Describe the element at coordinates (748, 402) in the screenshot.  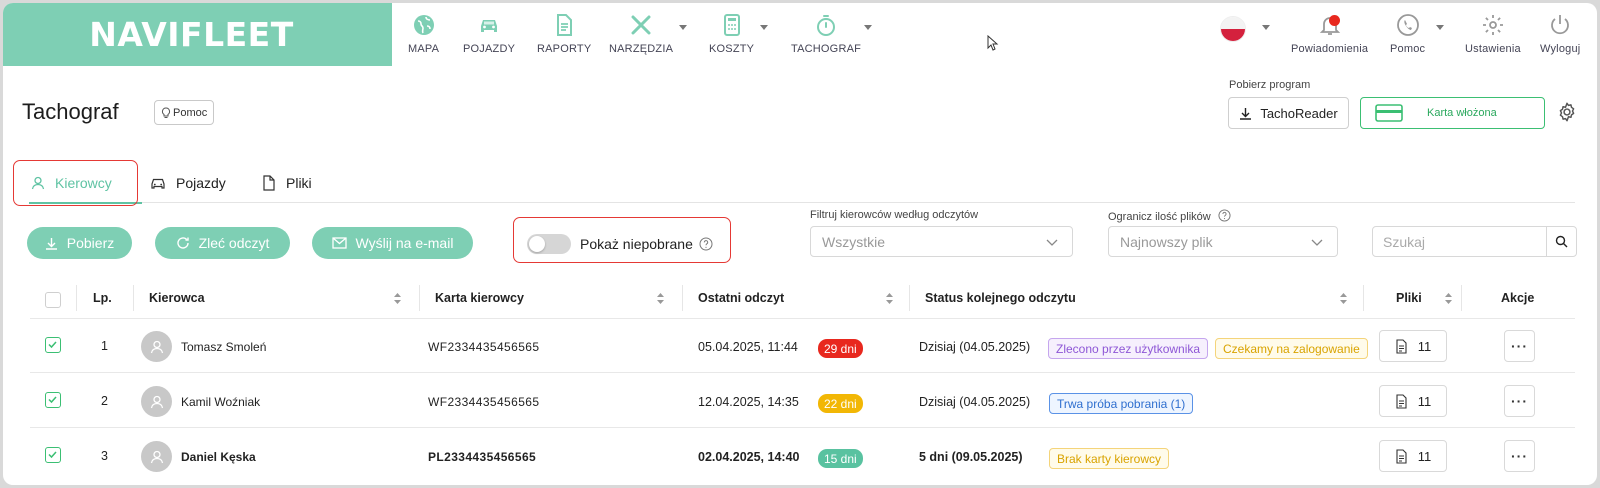
I see `row-last-read: 12.04.2025, 14:35` at that location.